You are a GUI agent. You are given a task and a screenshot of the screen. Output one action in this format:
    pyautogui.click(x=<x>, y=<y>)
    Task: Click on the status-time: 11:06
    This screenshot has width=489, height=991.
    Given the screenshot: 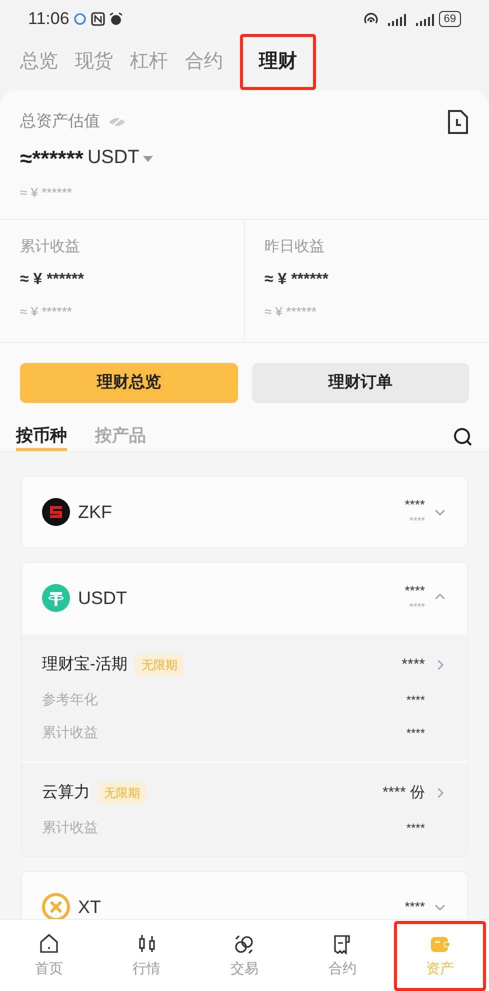 What is the action you would take?
    pyautogui.click(x=49, y=19)
    